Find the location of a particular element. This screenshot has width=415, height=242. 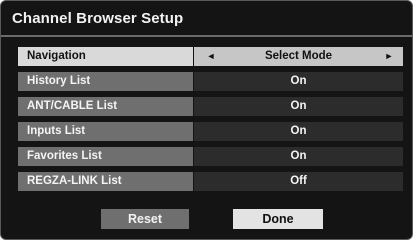

navigation-value-selector: ◄ Select Mode ► is located at coordinates (298, 56).